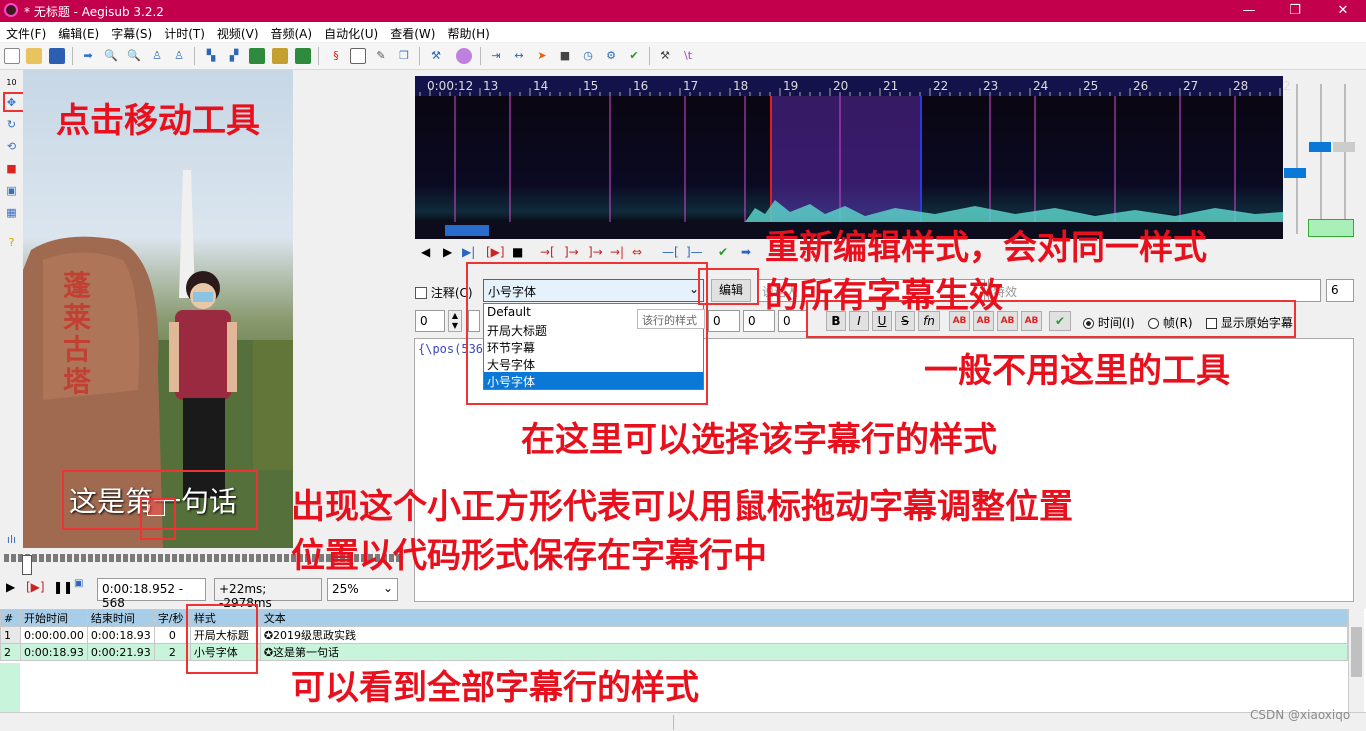 The width and height of the screenshot is (1366, 731). I want to click on copy-icon: ❐, so click(404, 56).